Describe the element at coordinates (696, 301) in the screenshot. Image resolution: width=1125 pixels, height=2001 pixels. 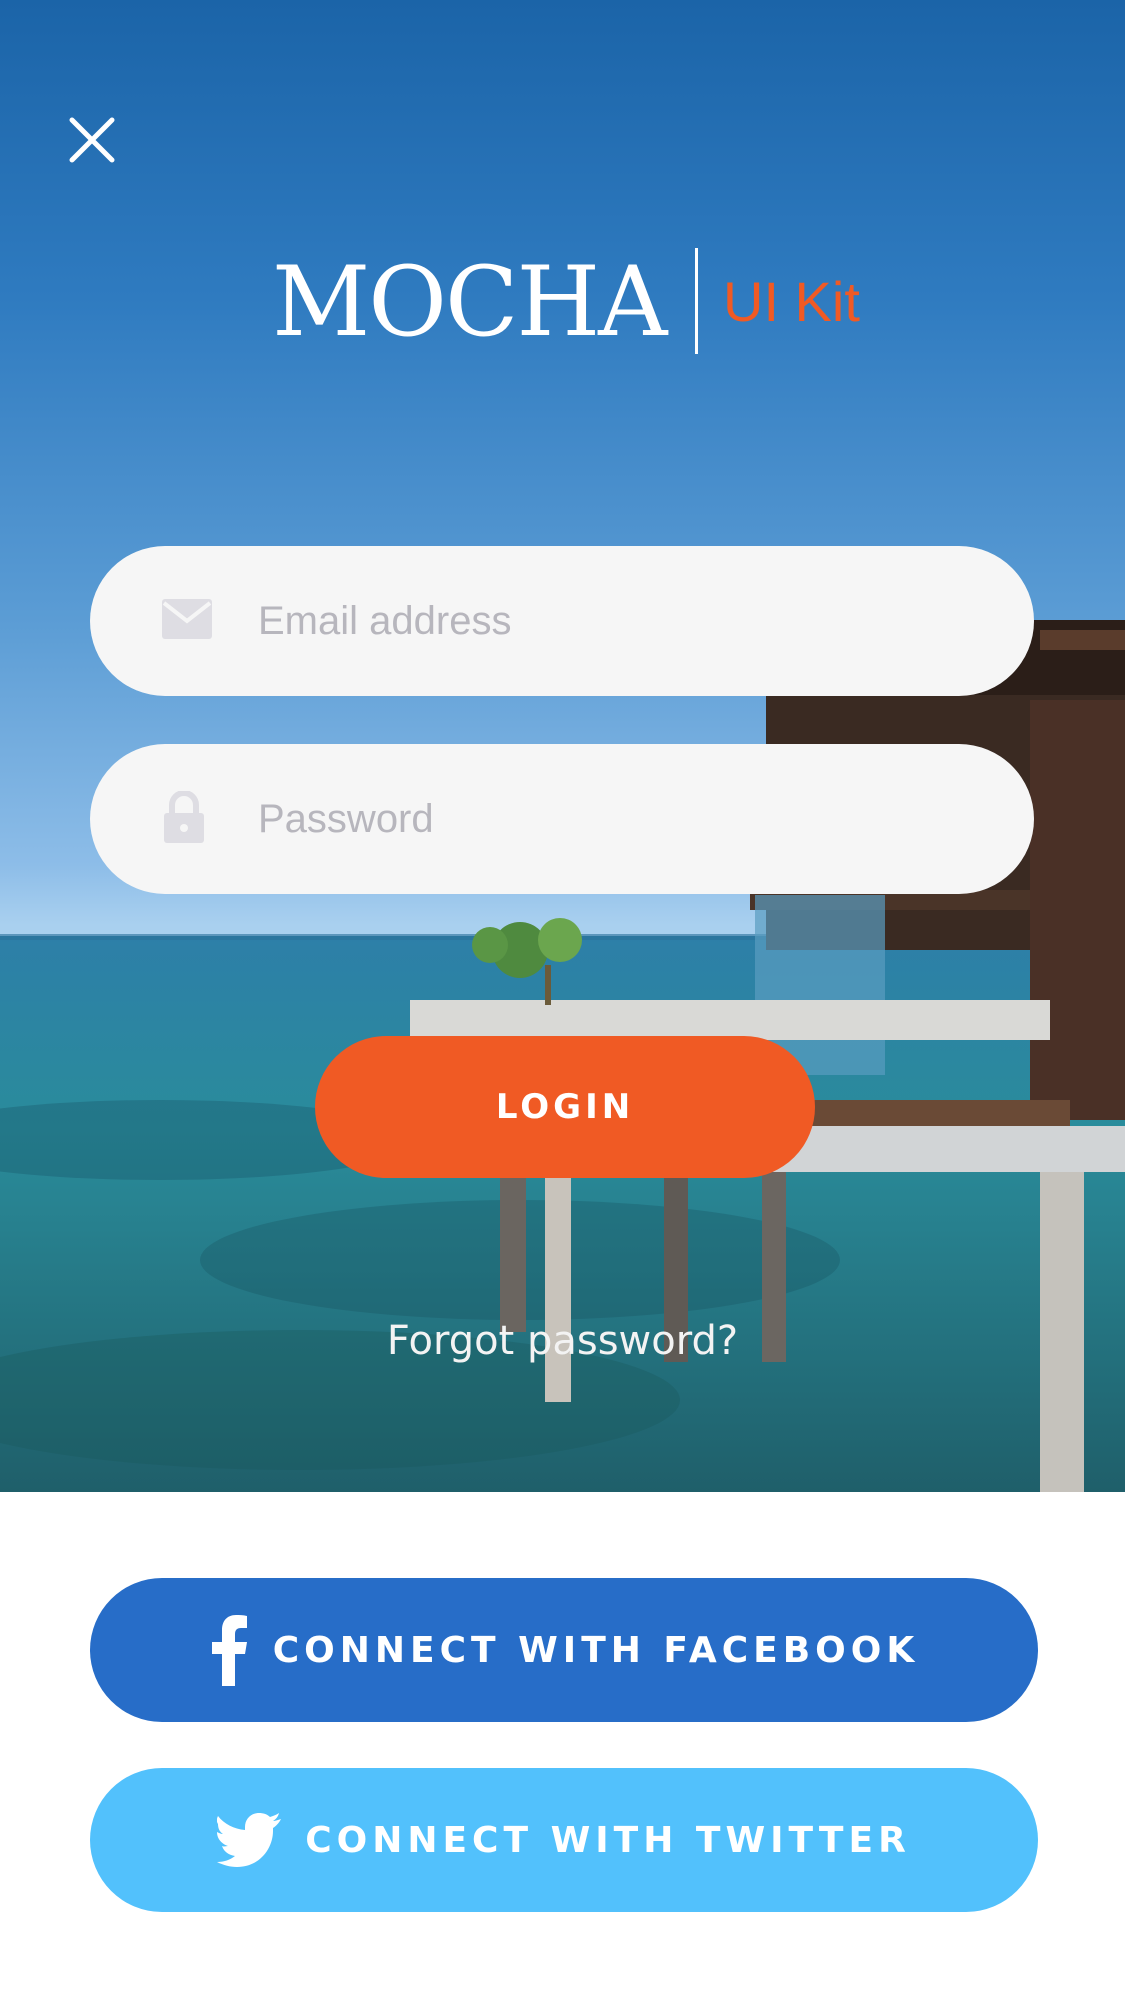
I see `logo-divider` at that location.